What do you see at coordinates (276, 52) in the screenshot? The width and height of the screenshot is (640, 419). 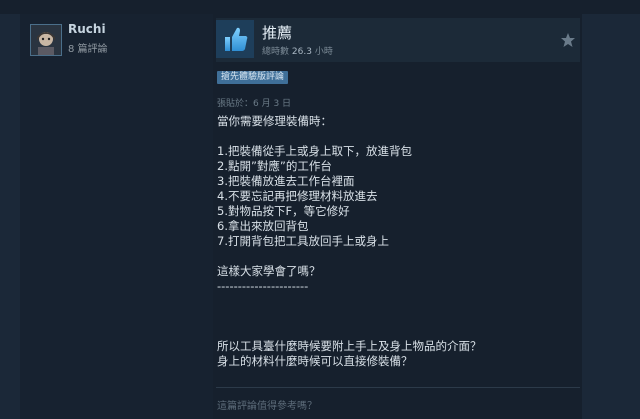 I see `playtime-prefix: 總時數` at bounding box center [276, 52].